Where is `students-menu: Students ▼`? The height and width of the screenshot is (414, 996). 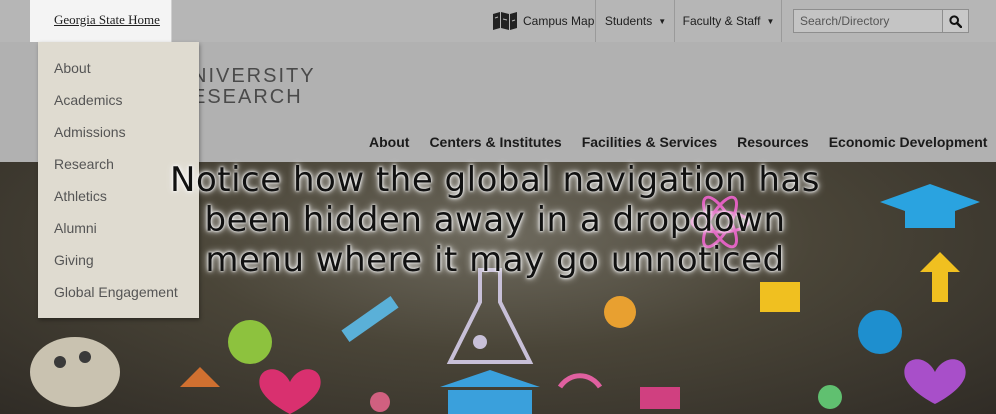 students-menu: Students ▼ is located at coordinates (636, 21).